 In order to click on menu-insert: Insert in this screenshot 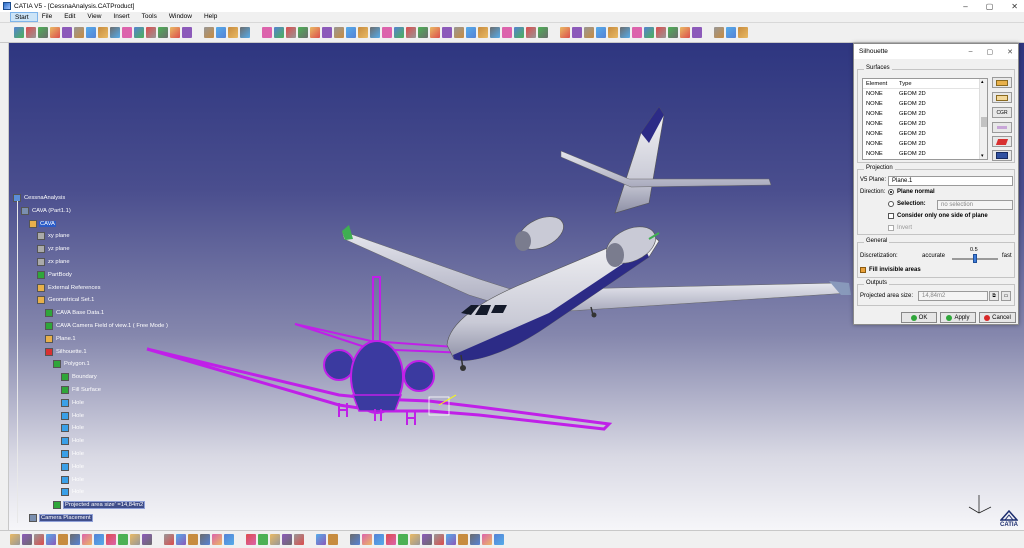, I will do `click(123, 17)`.